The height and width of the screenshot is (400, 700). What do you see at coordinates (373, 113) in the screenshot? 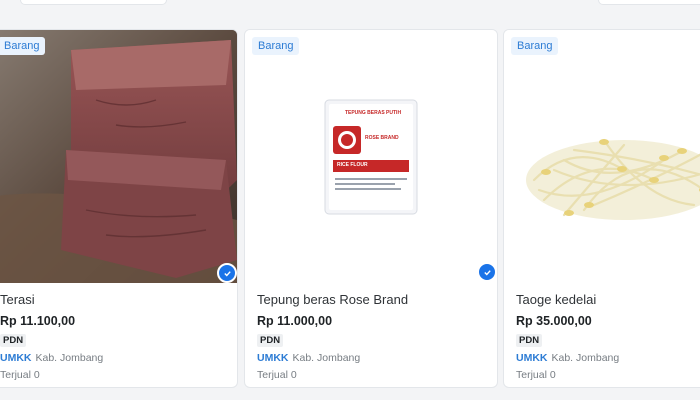
I see `package-brand-line: TEPUNG BERAS PUTIH` at bounding box center [373, 113].